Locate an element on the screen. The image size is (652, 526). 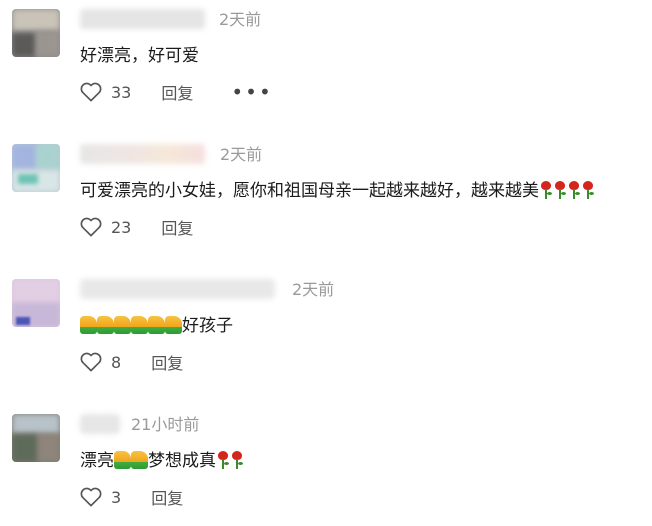
like-count: 23 is located at coordinates (121, 227).